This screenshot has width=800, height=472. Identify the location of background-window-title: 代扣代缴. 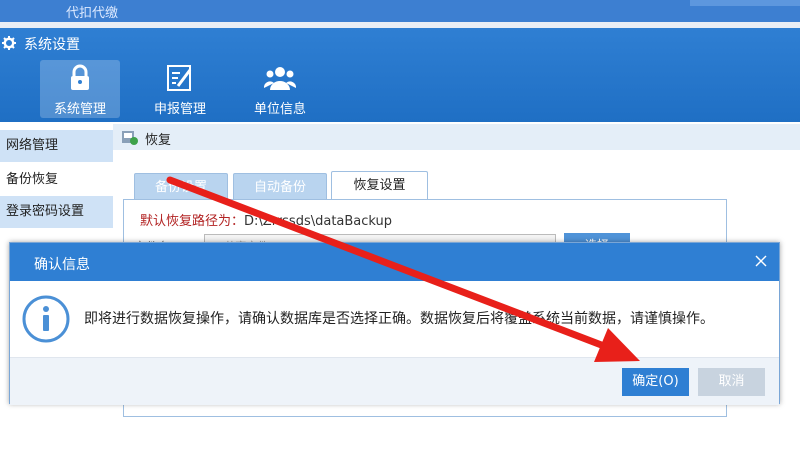
(92, 13).